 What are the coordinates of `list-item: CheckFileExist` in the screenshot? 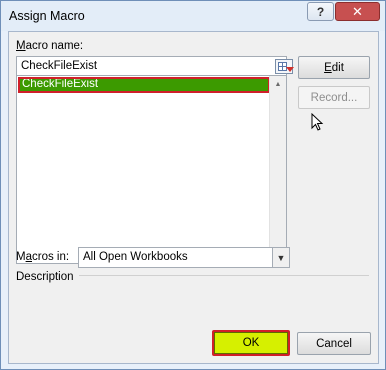 It's located at (144, 85).